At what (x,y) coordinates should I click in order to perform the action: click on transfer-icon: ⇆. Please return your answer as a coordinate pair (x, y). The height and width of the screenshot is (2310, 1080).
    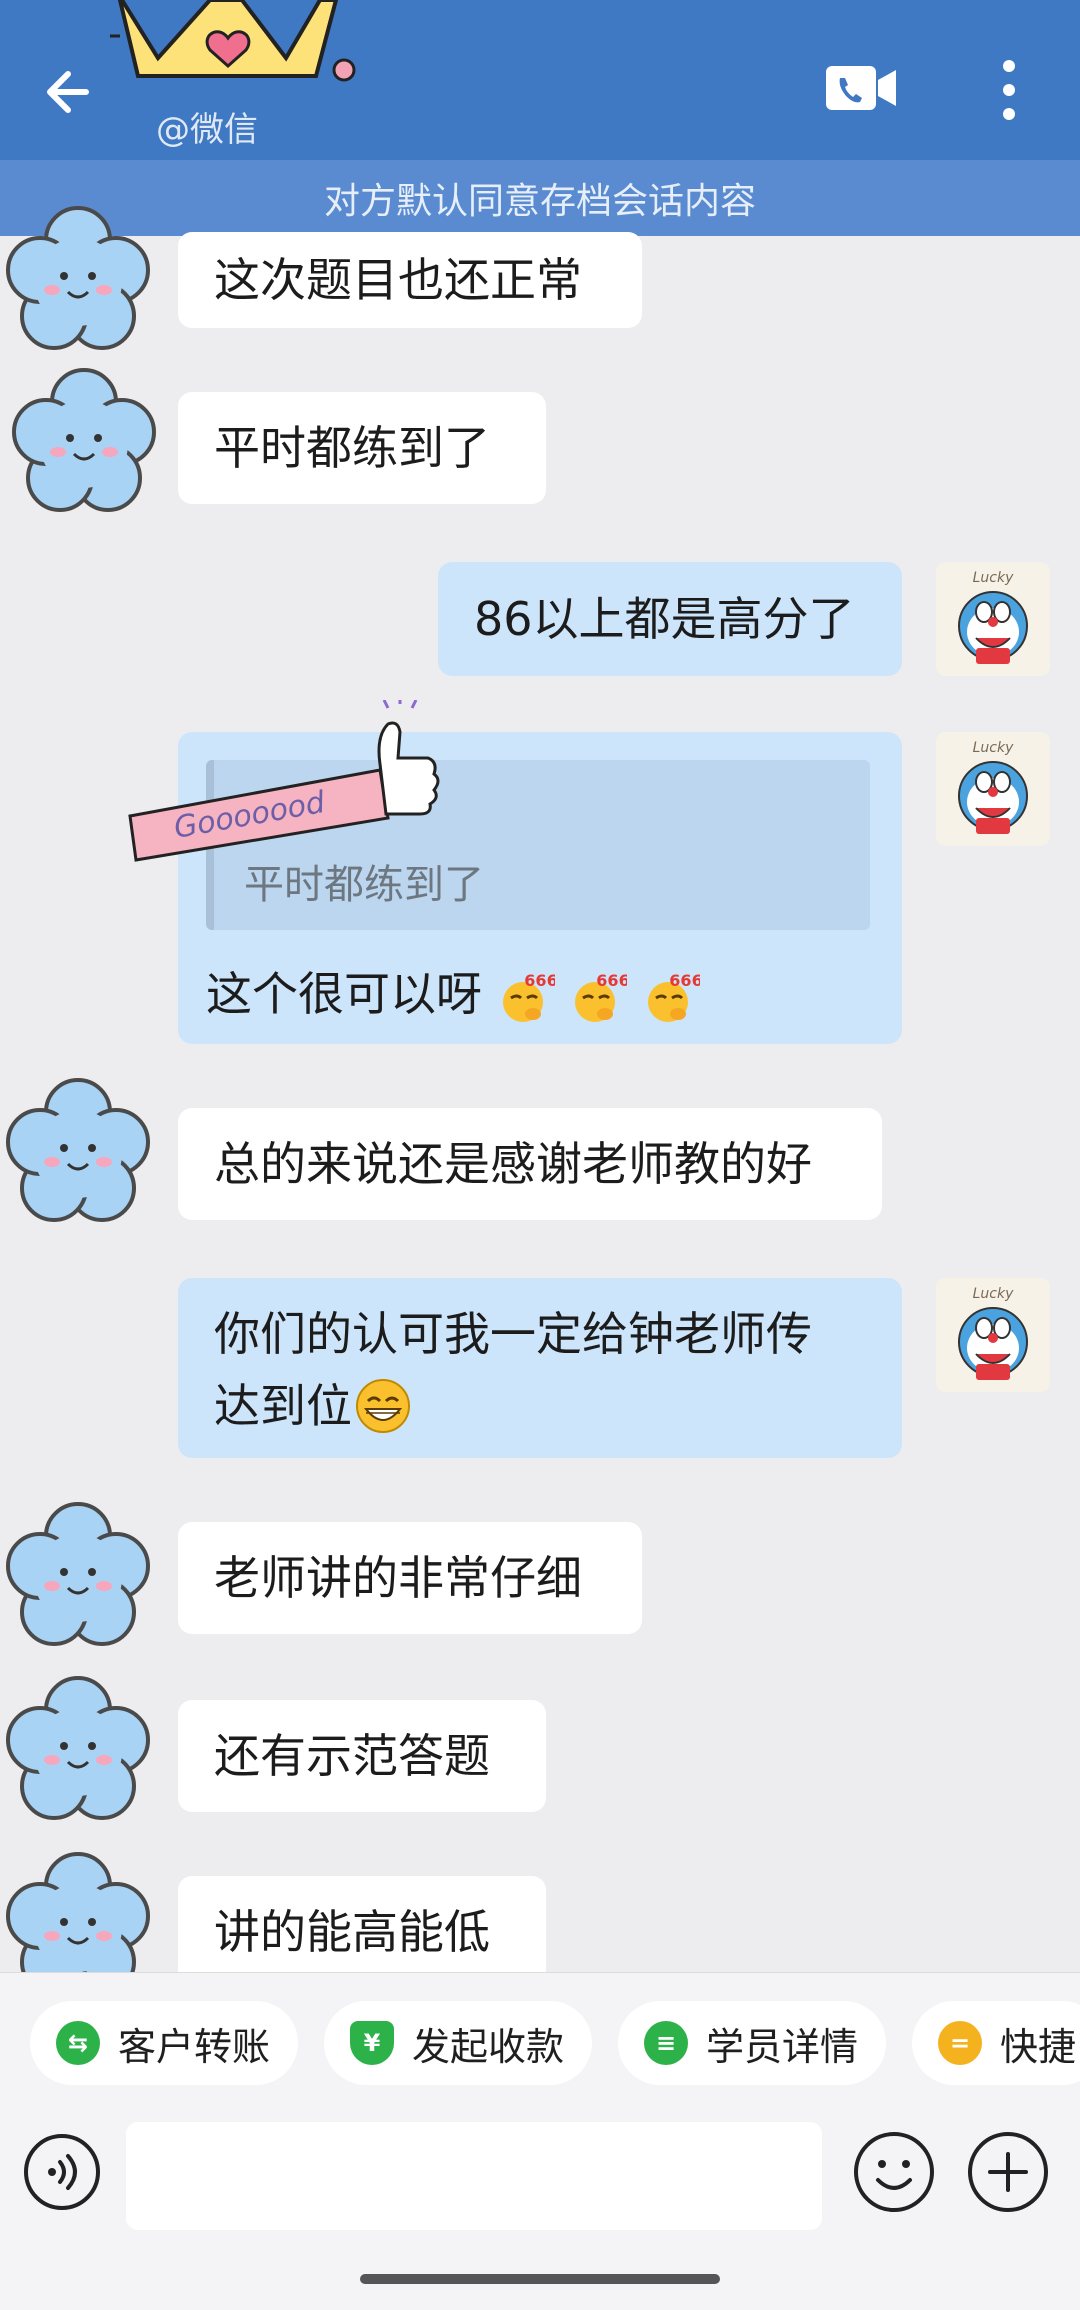
    Looking at the image, I should click on (78, 2043).